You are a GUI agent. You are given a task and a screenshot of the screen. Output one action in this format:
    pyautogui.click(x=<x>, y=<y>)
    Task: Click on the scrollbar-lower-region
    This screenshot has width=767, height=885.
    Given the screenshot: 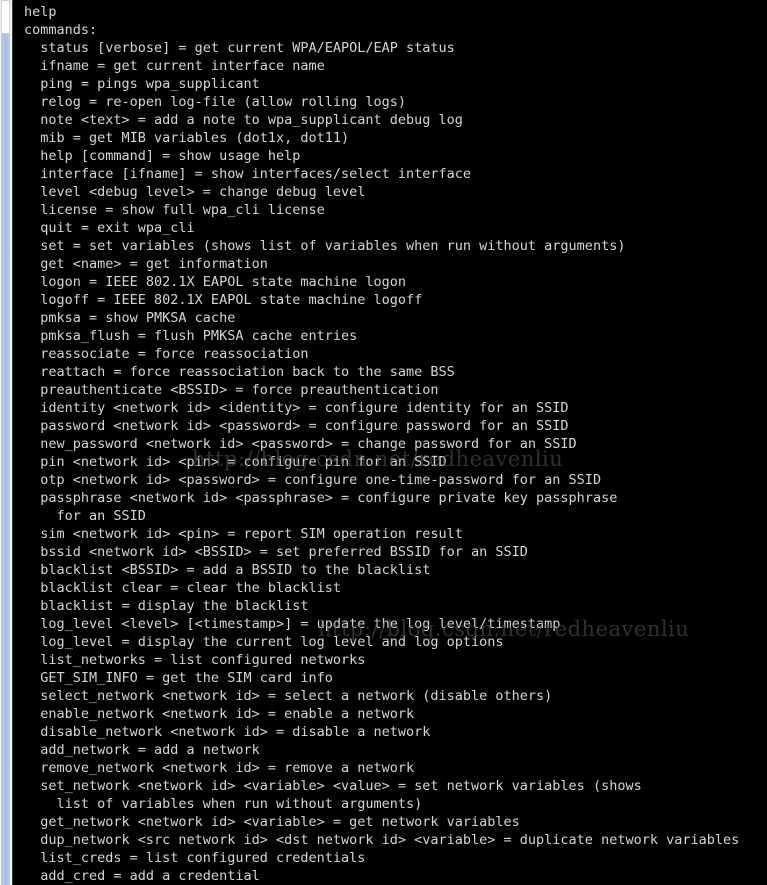 What is the action you would take?
    pyautogui.click(x=5, y=459)
    